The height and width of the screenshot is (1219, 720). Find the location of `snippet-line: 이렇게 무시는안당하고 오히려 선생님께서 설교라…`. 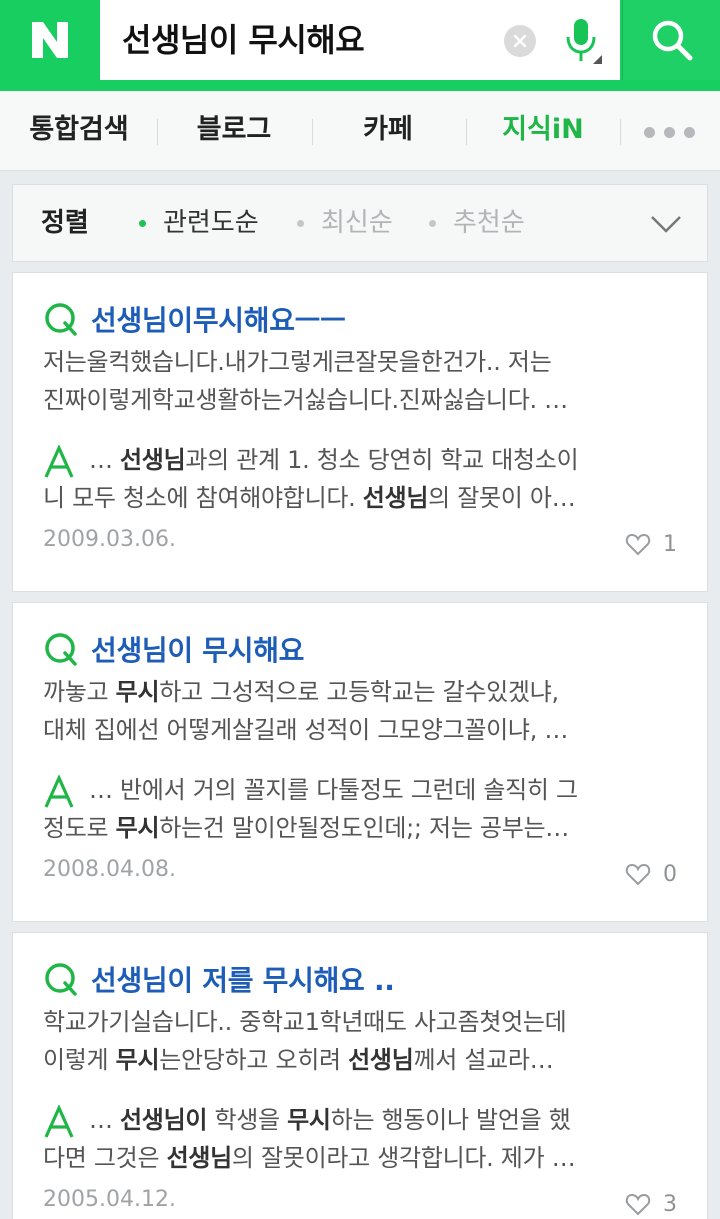

snippet-line: 이렇게 무시는안당하고 오히려 선생님께서 설교라… is located at coordinates (363, 1060).